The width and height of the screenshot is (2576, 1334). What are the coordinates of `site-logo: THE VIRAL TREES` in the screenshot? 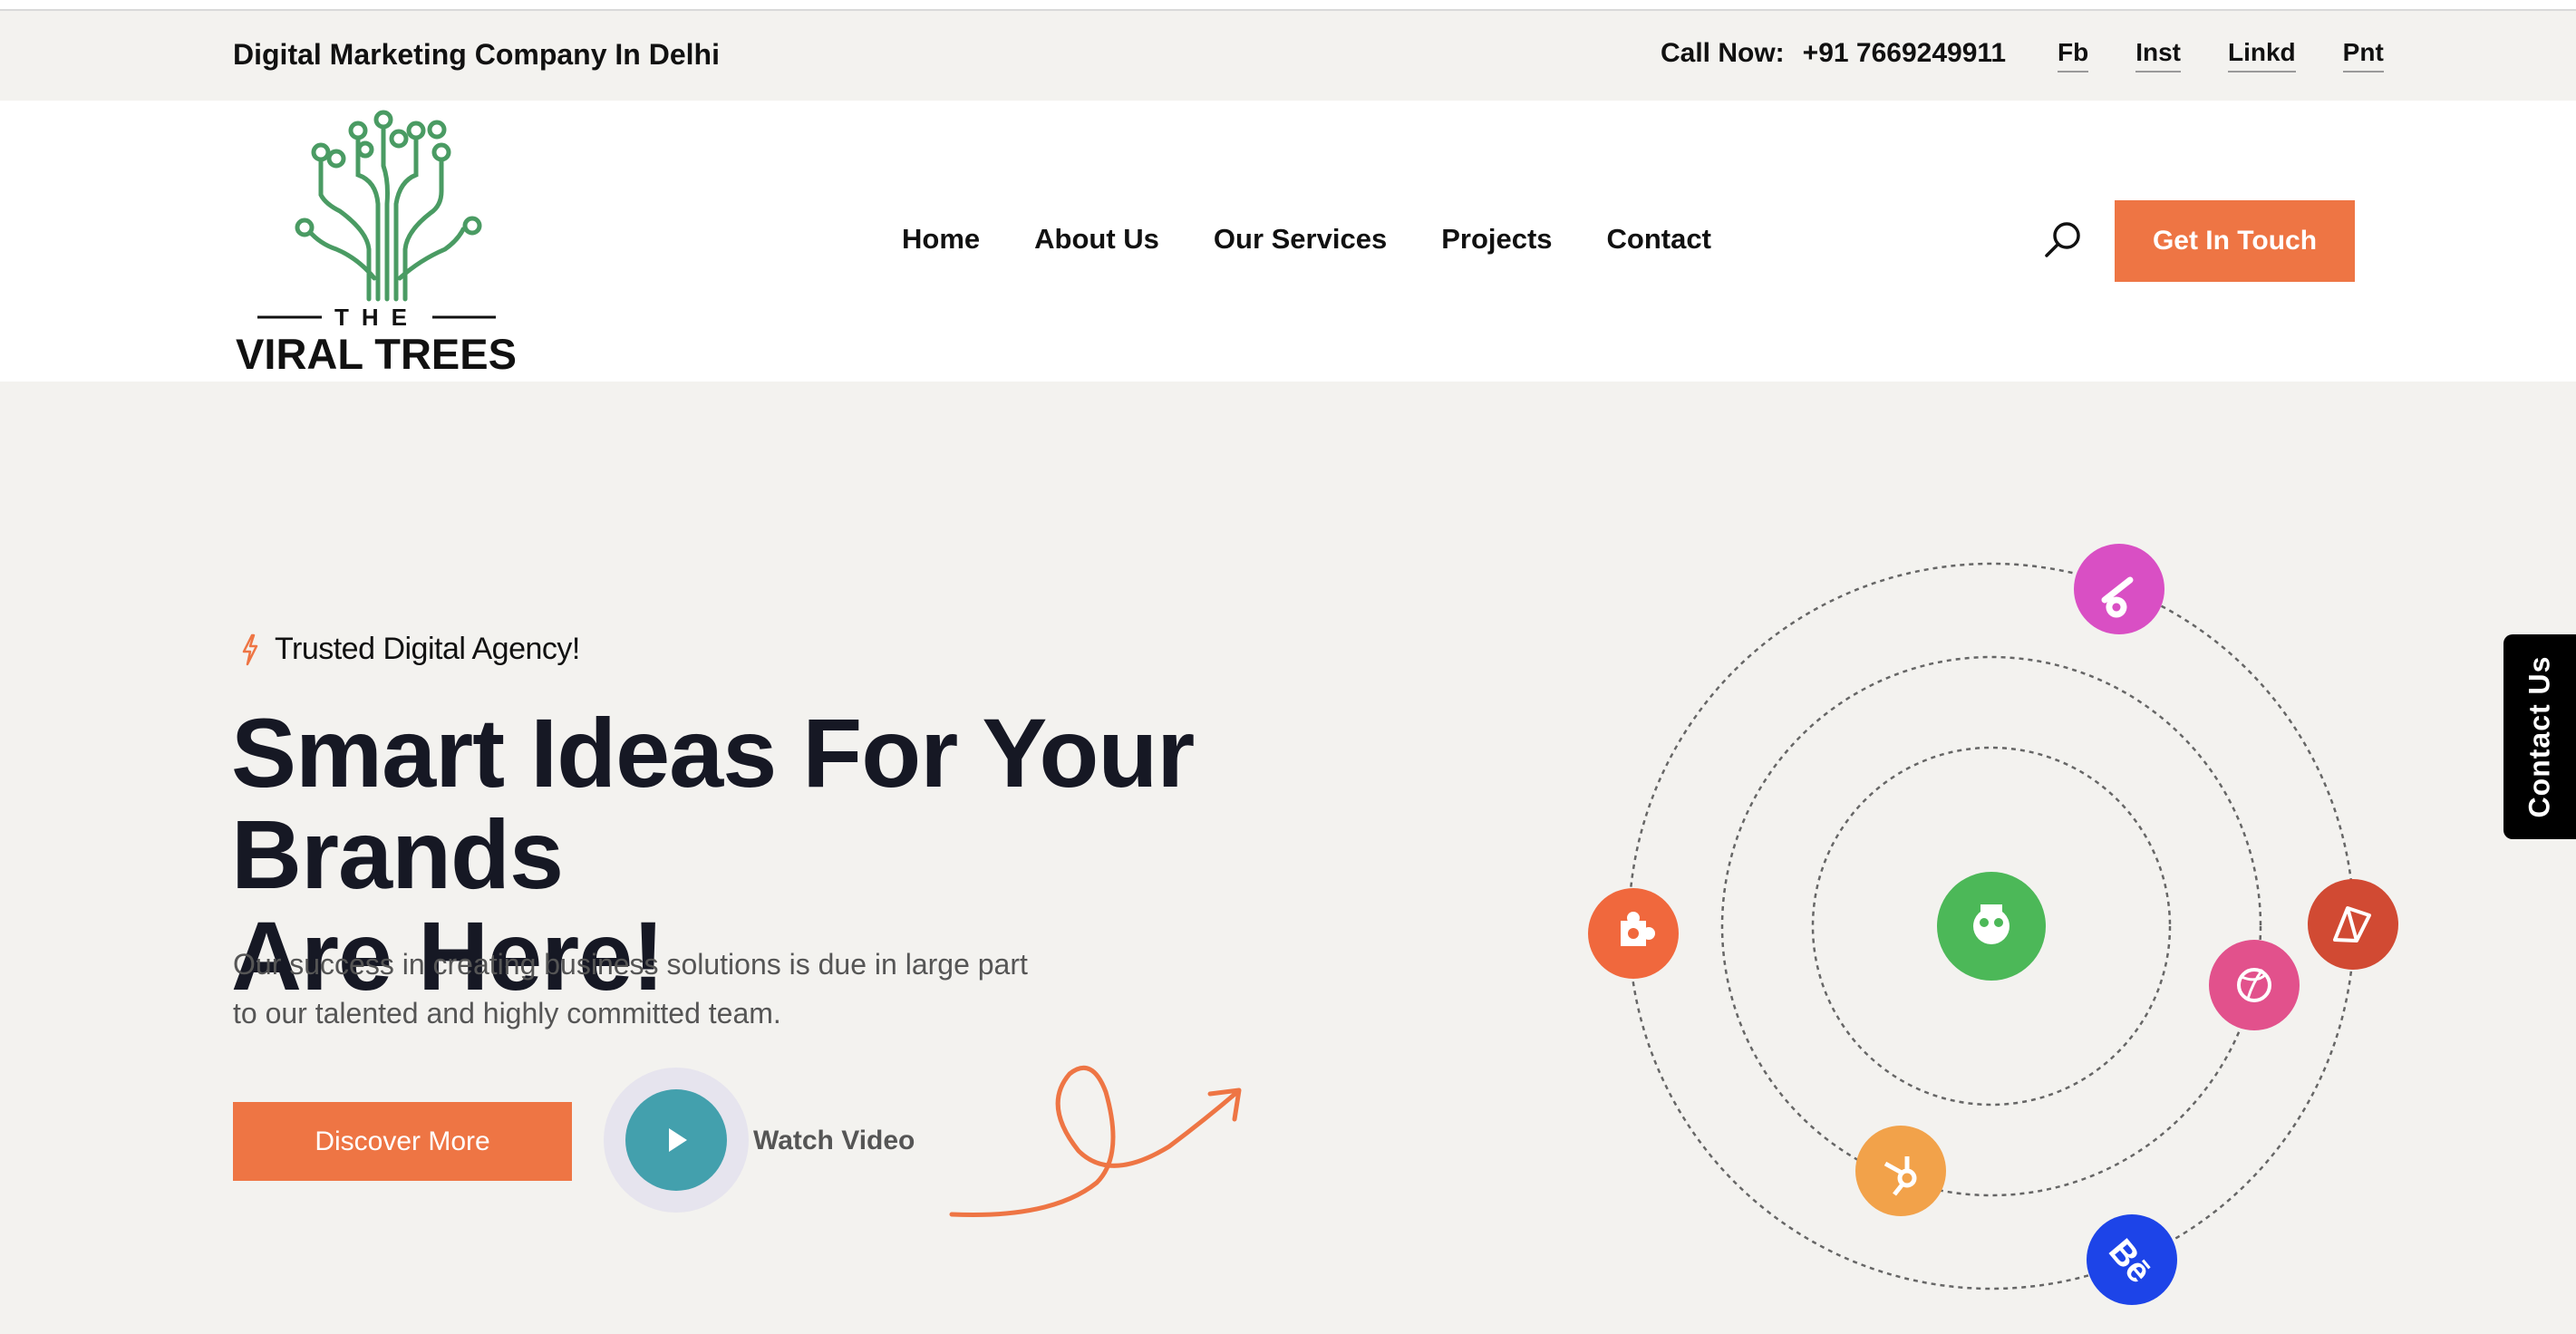 It's located at (376, 240).